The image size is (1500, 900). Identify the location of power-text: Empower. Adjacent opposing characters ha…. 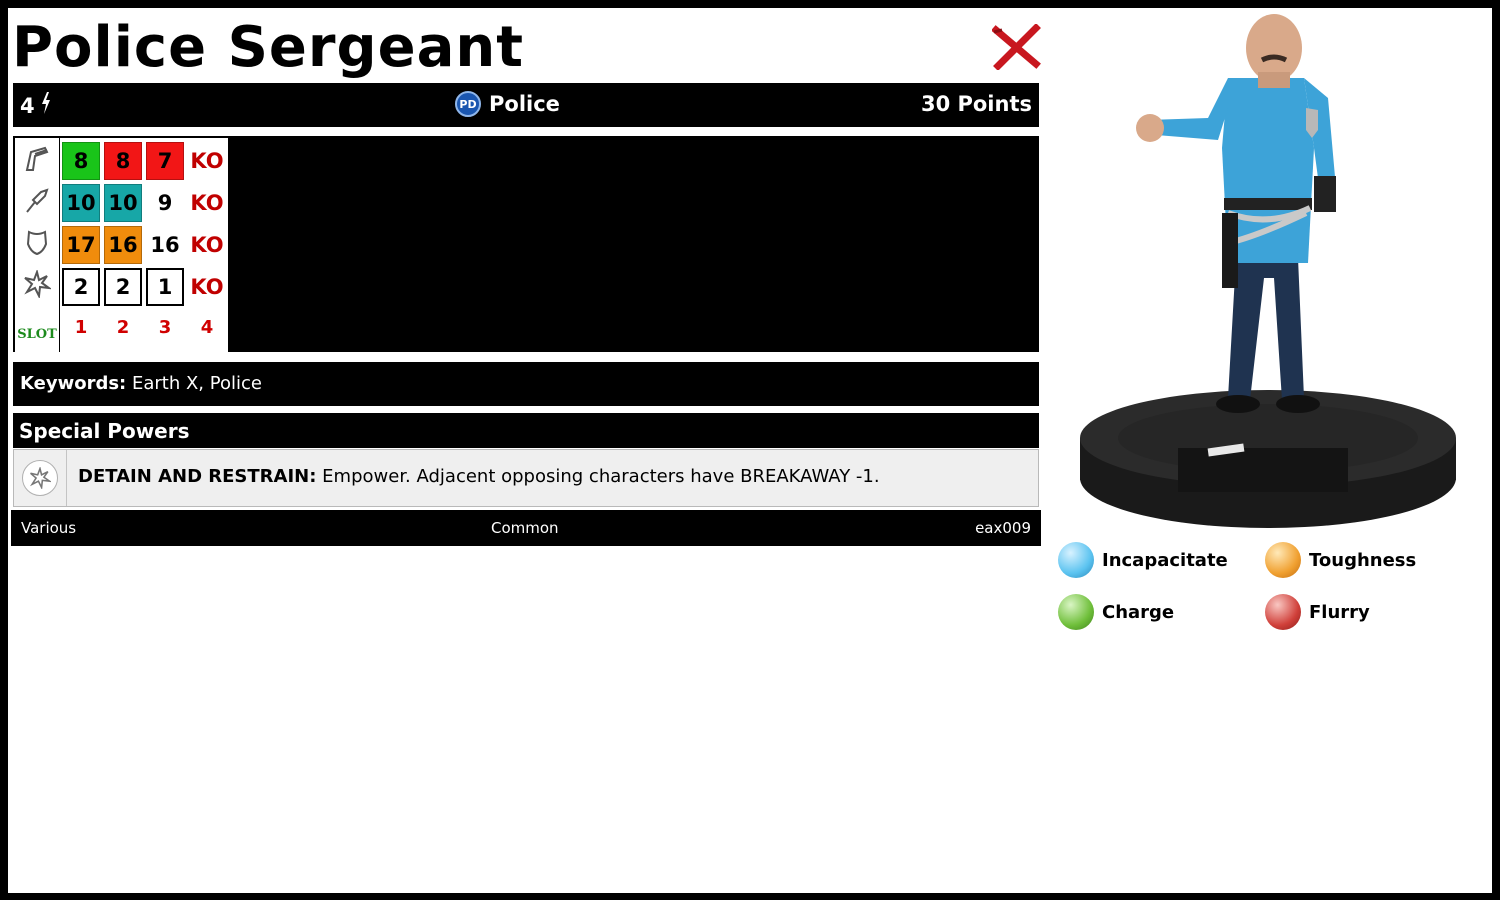
(601, 476).